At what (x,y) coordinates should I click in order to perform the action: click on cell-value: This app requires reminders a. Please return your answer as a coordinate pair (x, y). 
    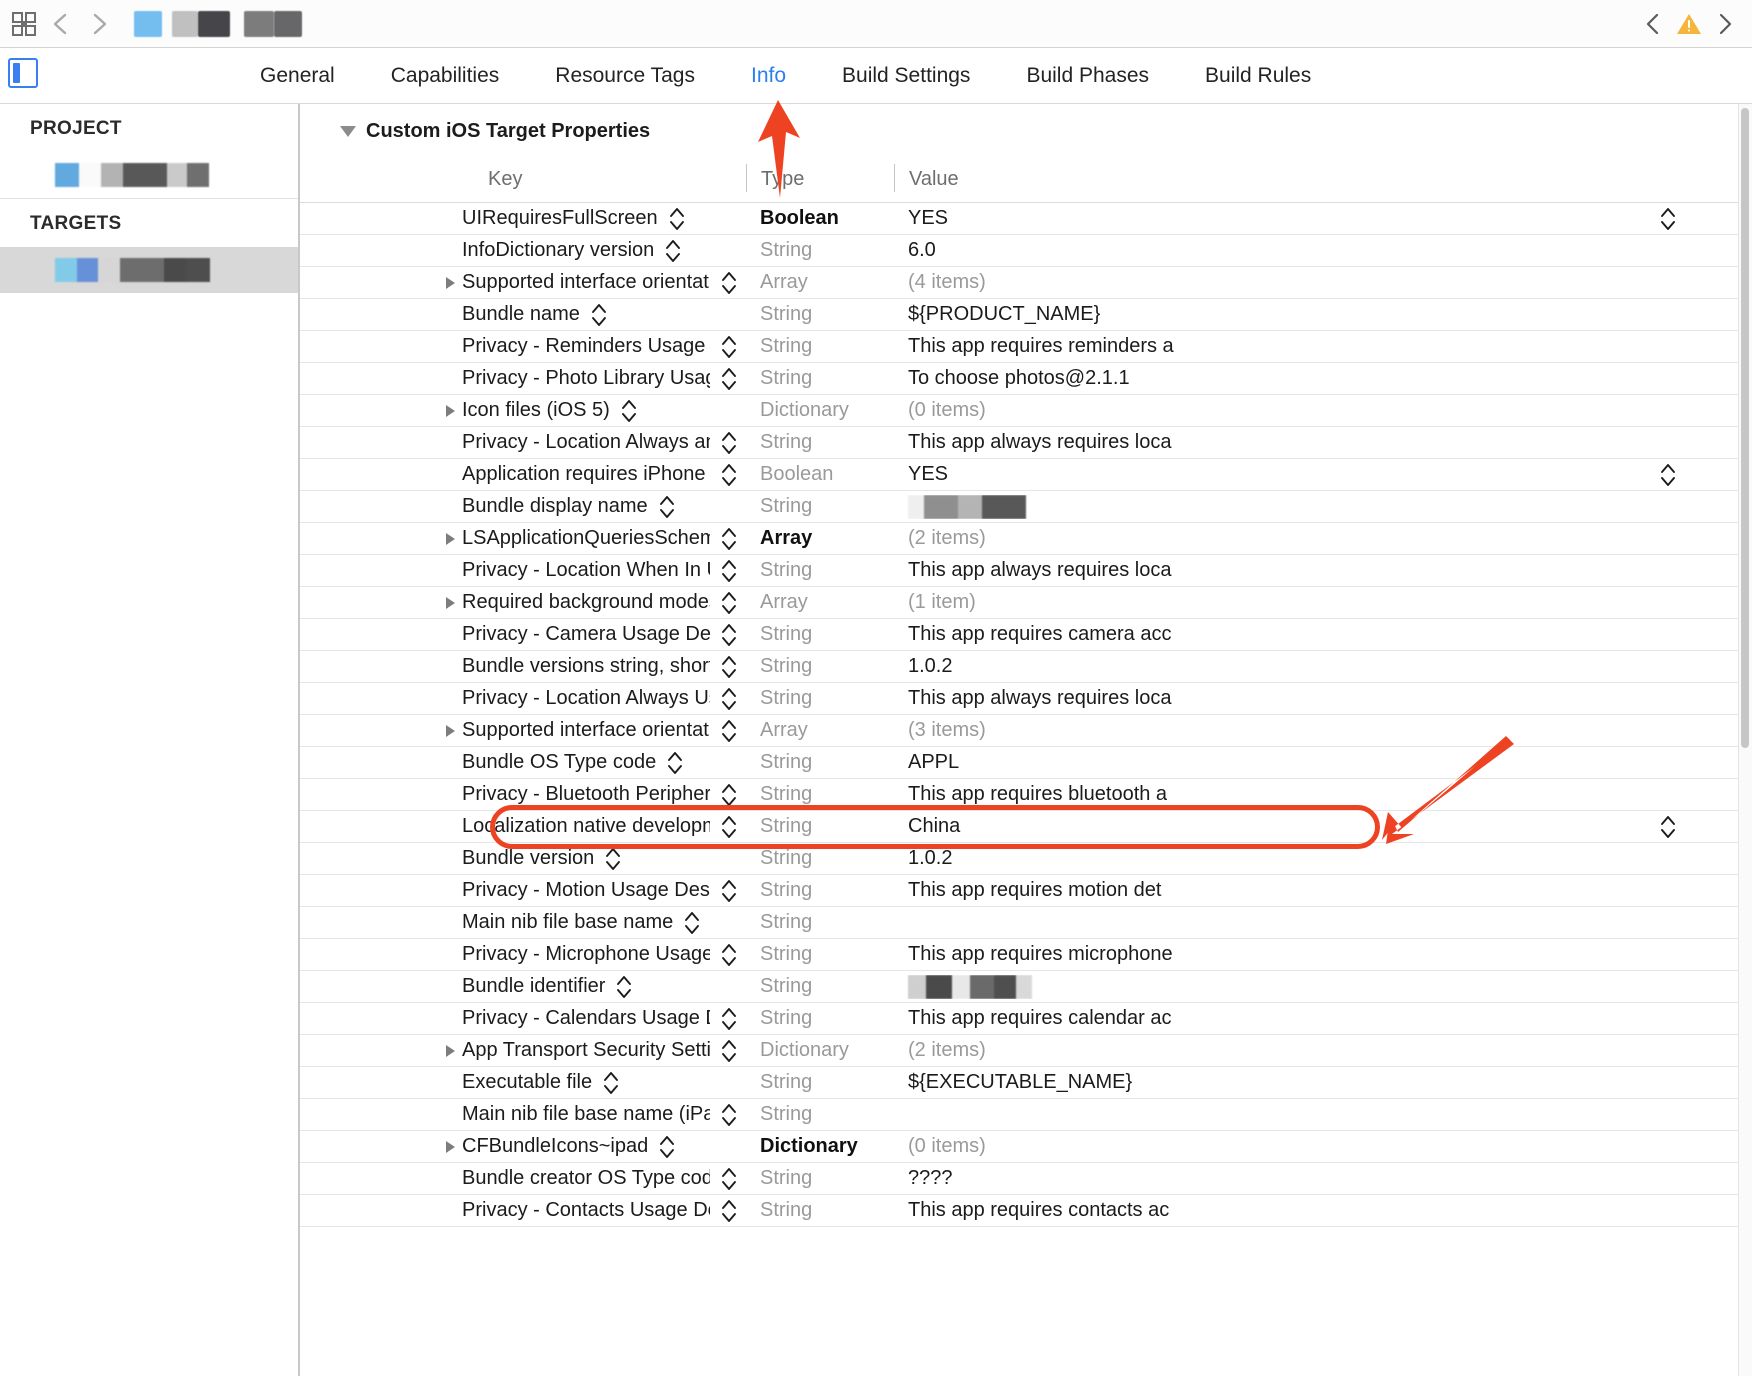
    Looking at the image, I should click on (1323, 346).